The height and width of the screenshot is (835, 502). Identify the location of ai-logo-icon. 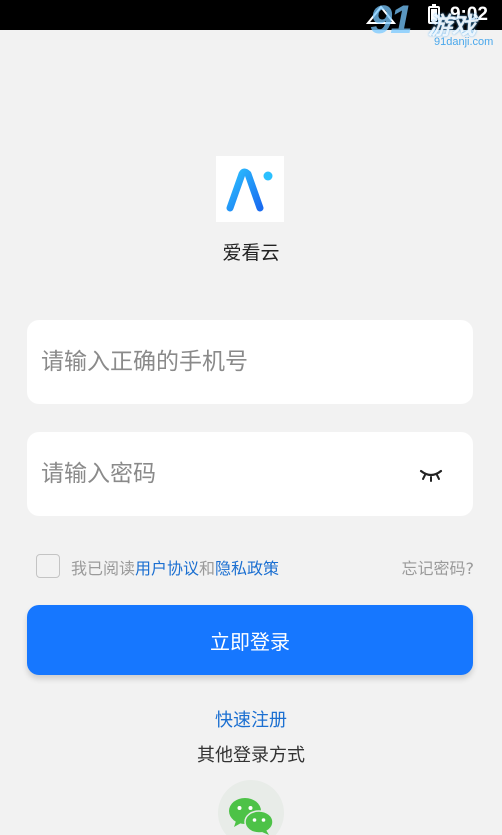
(249, 190).